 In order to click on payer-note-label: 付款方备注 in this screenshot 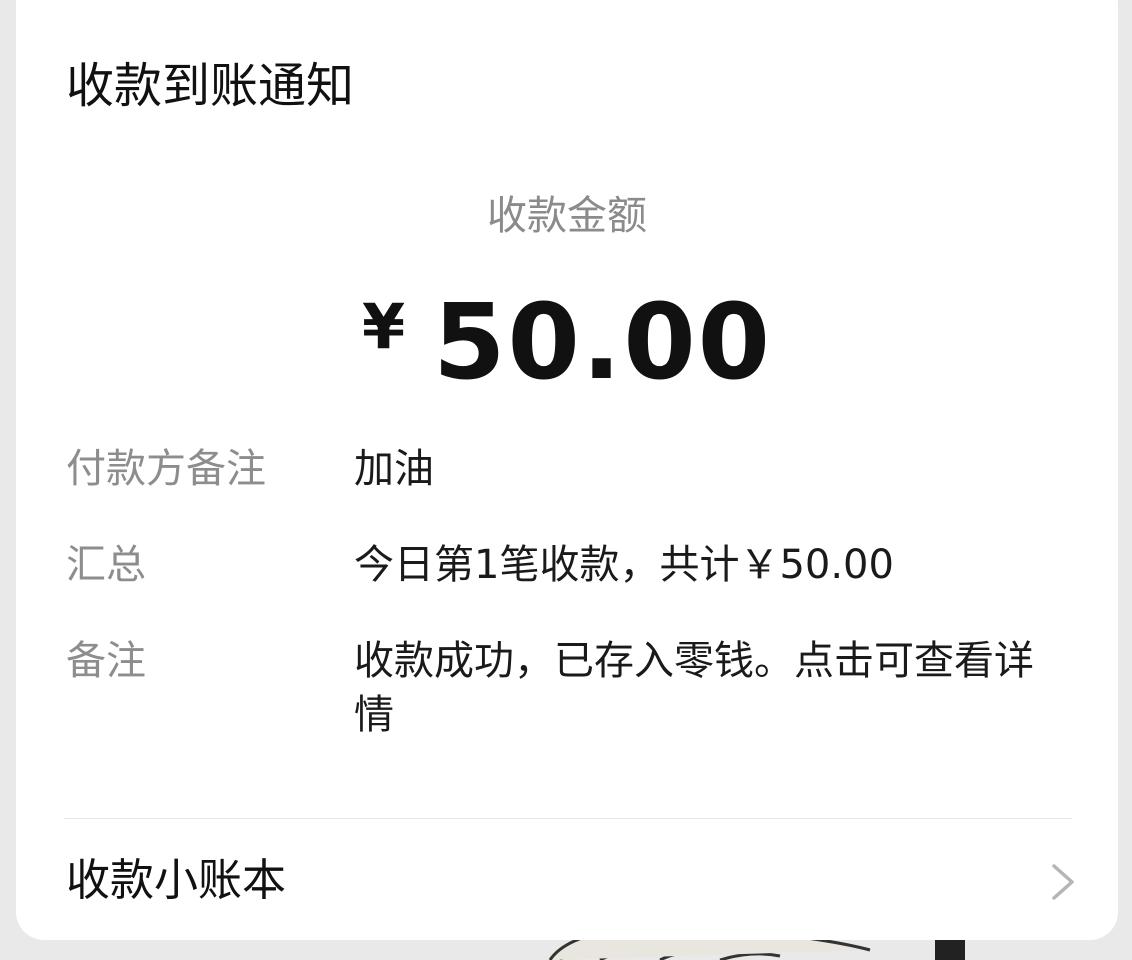, I will do `click(166, 469)`.